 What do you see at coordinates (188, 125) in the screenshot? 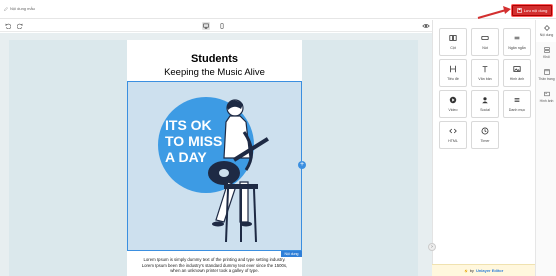
I see `image-text-line-1: ITS OK` at bounding box center [188, 125].